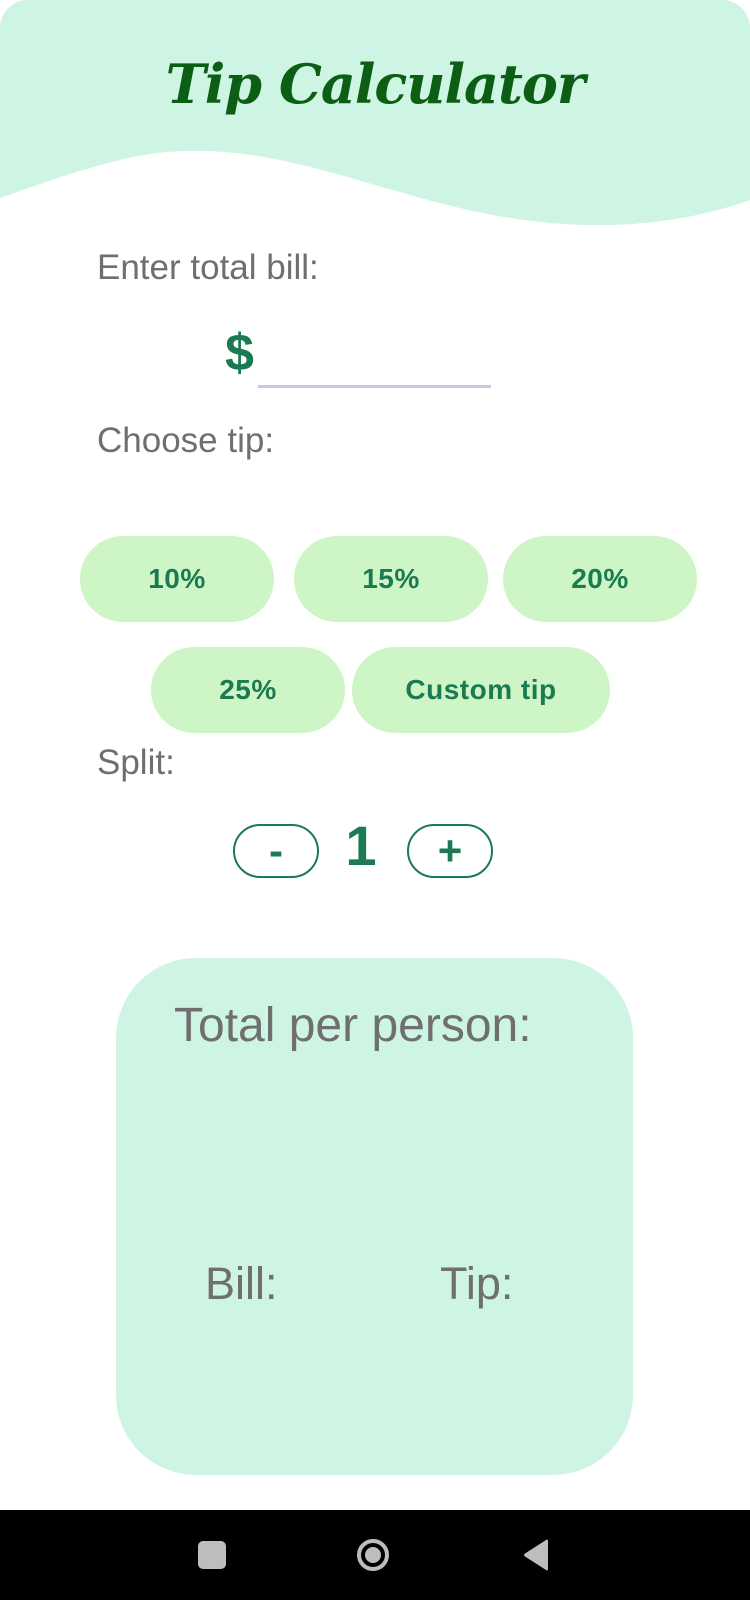 This screenshot has height=1600, width=750. I want to click on home-button, so click(373, 1555).